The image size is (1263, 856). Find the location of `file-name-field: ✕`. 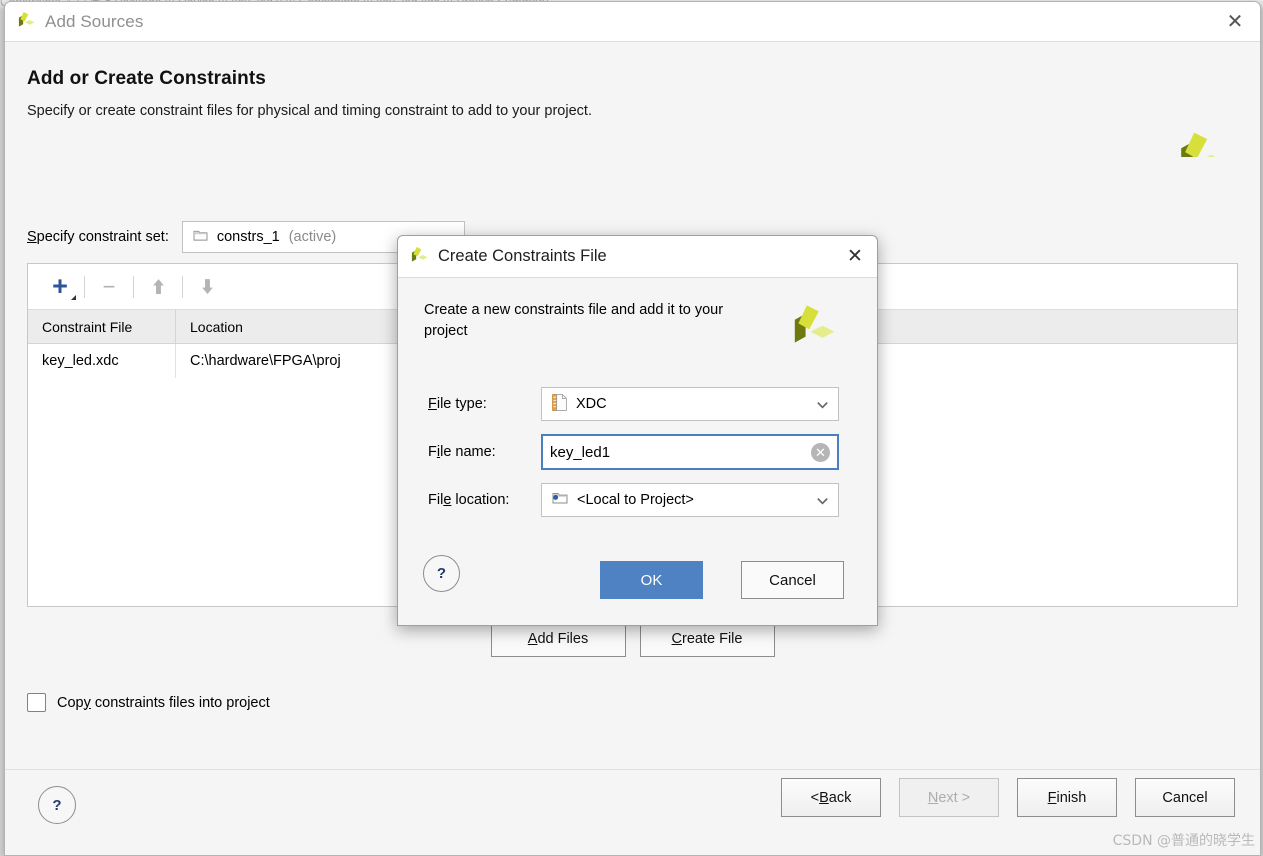

file-name-field: ✕ is located at coordinates (694, 452).